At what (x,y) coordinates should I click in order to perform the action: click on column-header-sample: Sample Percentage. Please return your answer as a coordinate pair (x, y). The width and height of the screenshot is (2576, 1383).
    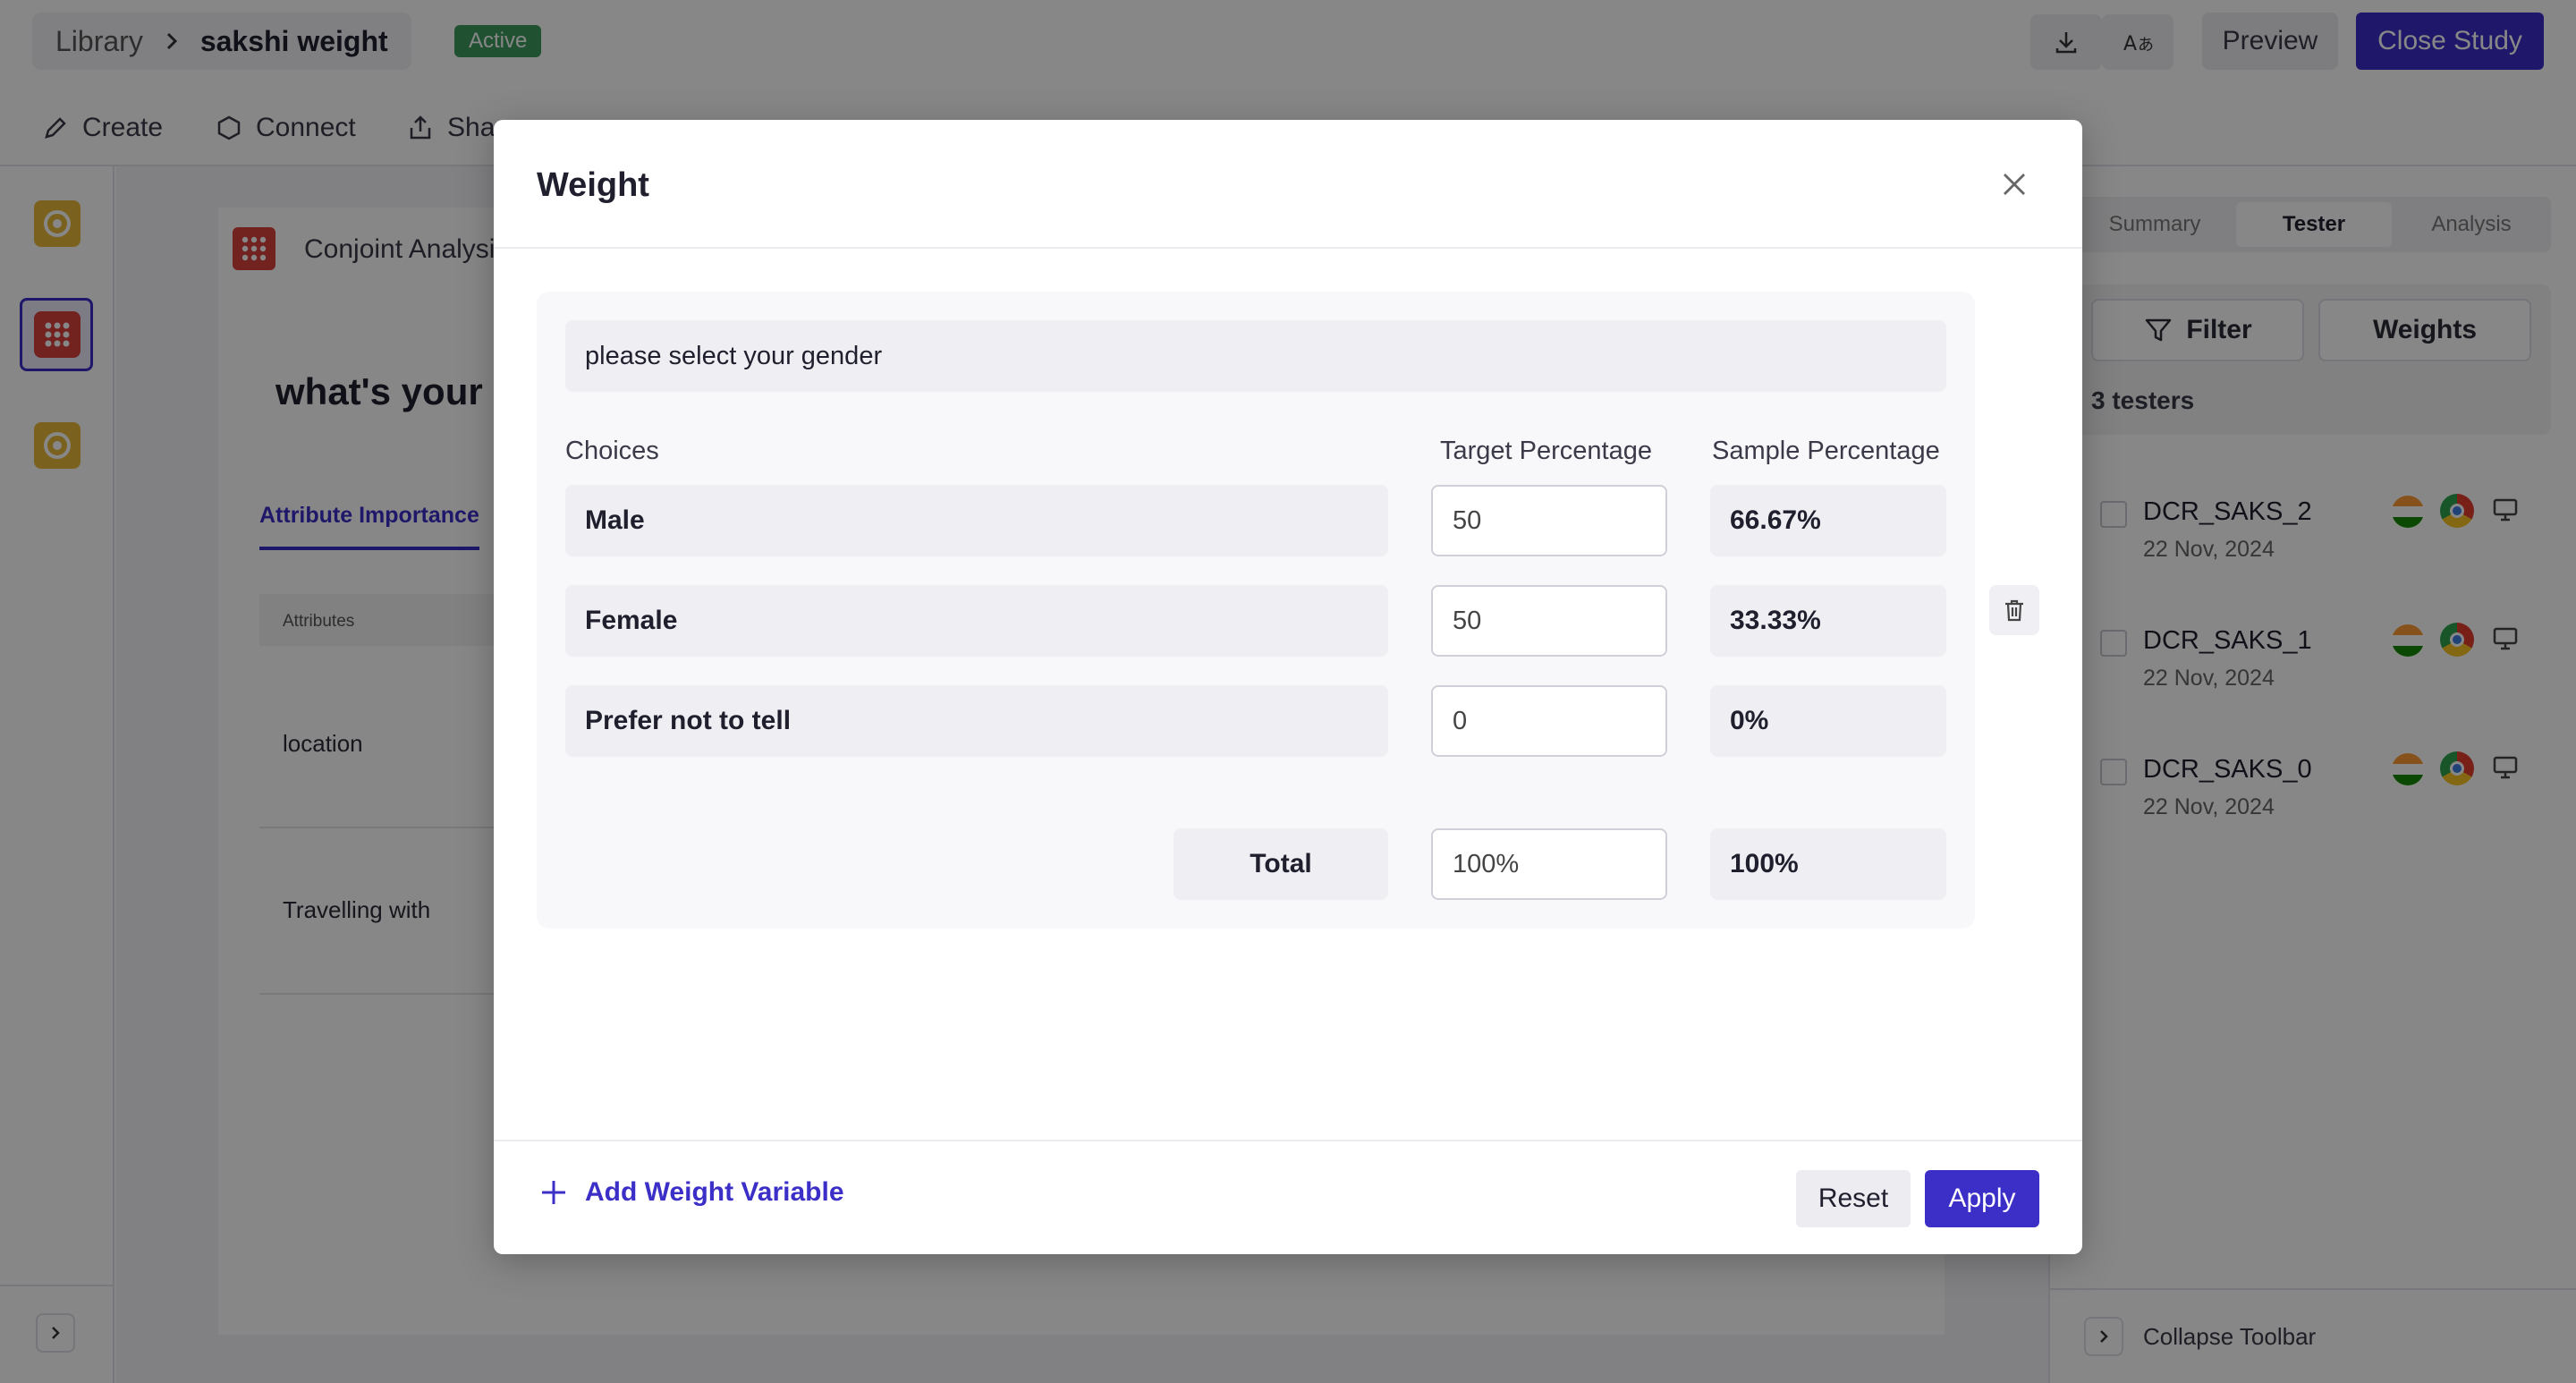
    Looking at the image, I should click on (1826, 451).